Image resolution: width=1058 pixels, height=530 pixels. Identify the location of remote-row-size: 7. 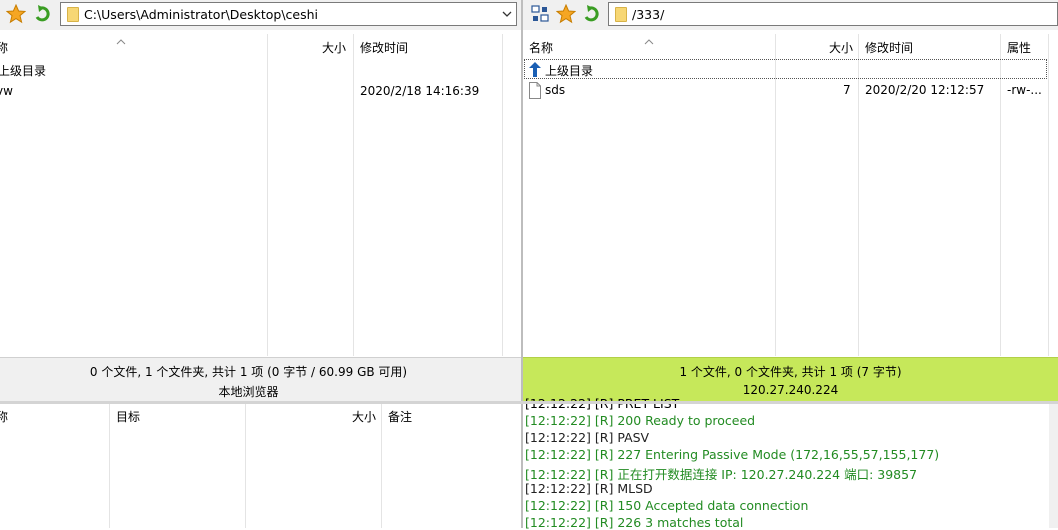
(847, 90).